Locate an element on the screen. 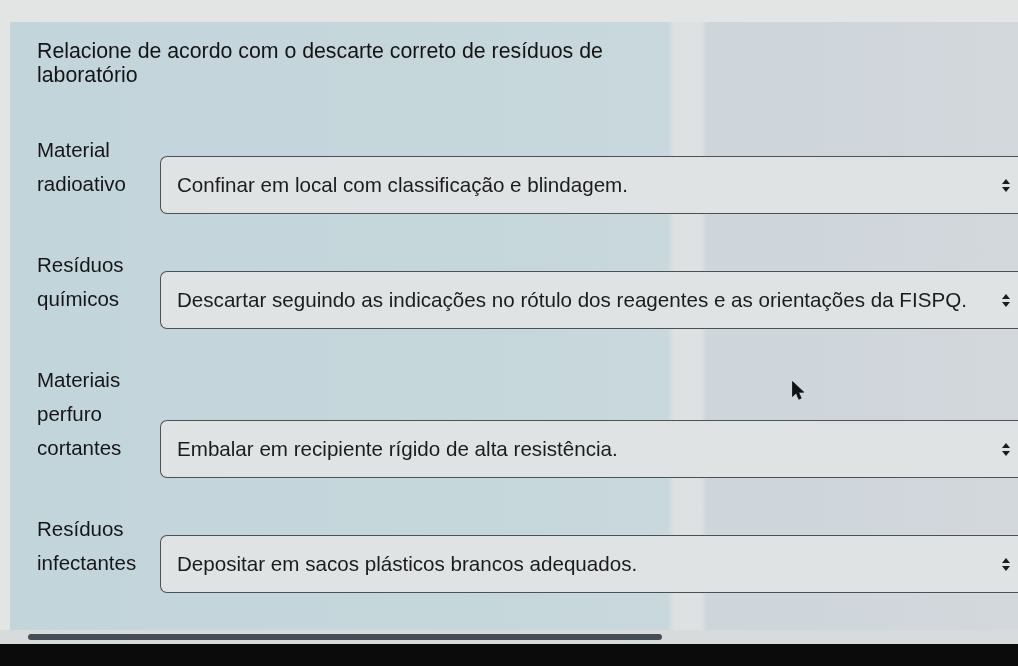 This screenshot has height=666, width=1018. question-text: Relacione de acordo com o descarte correto de resíduos de laboratório is located at coordinates (320, 63).